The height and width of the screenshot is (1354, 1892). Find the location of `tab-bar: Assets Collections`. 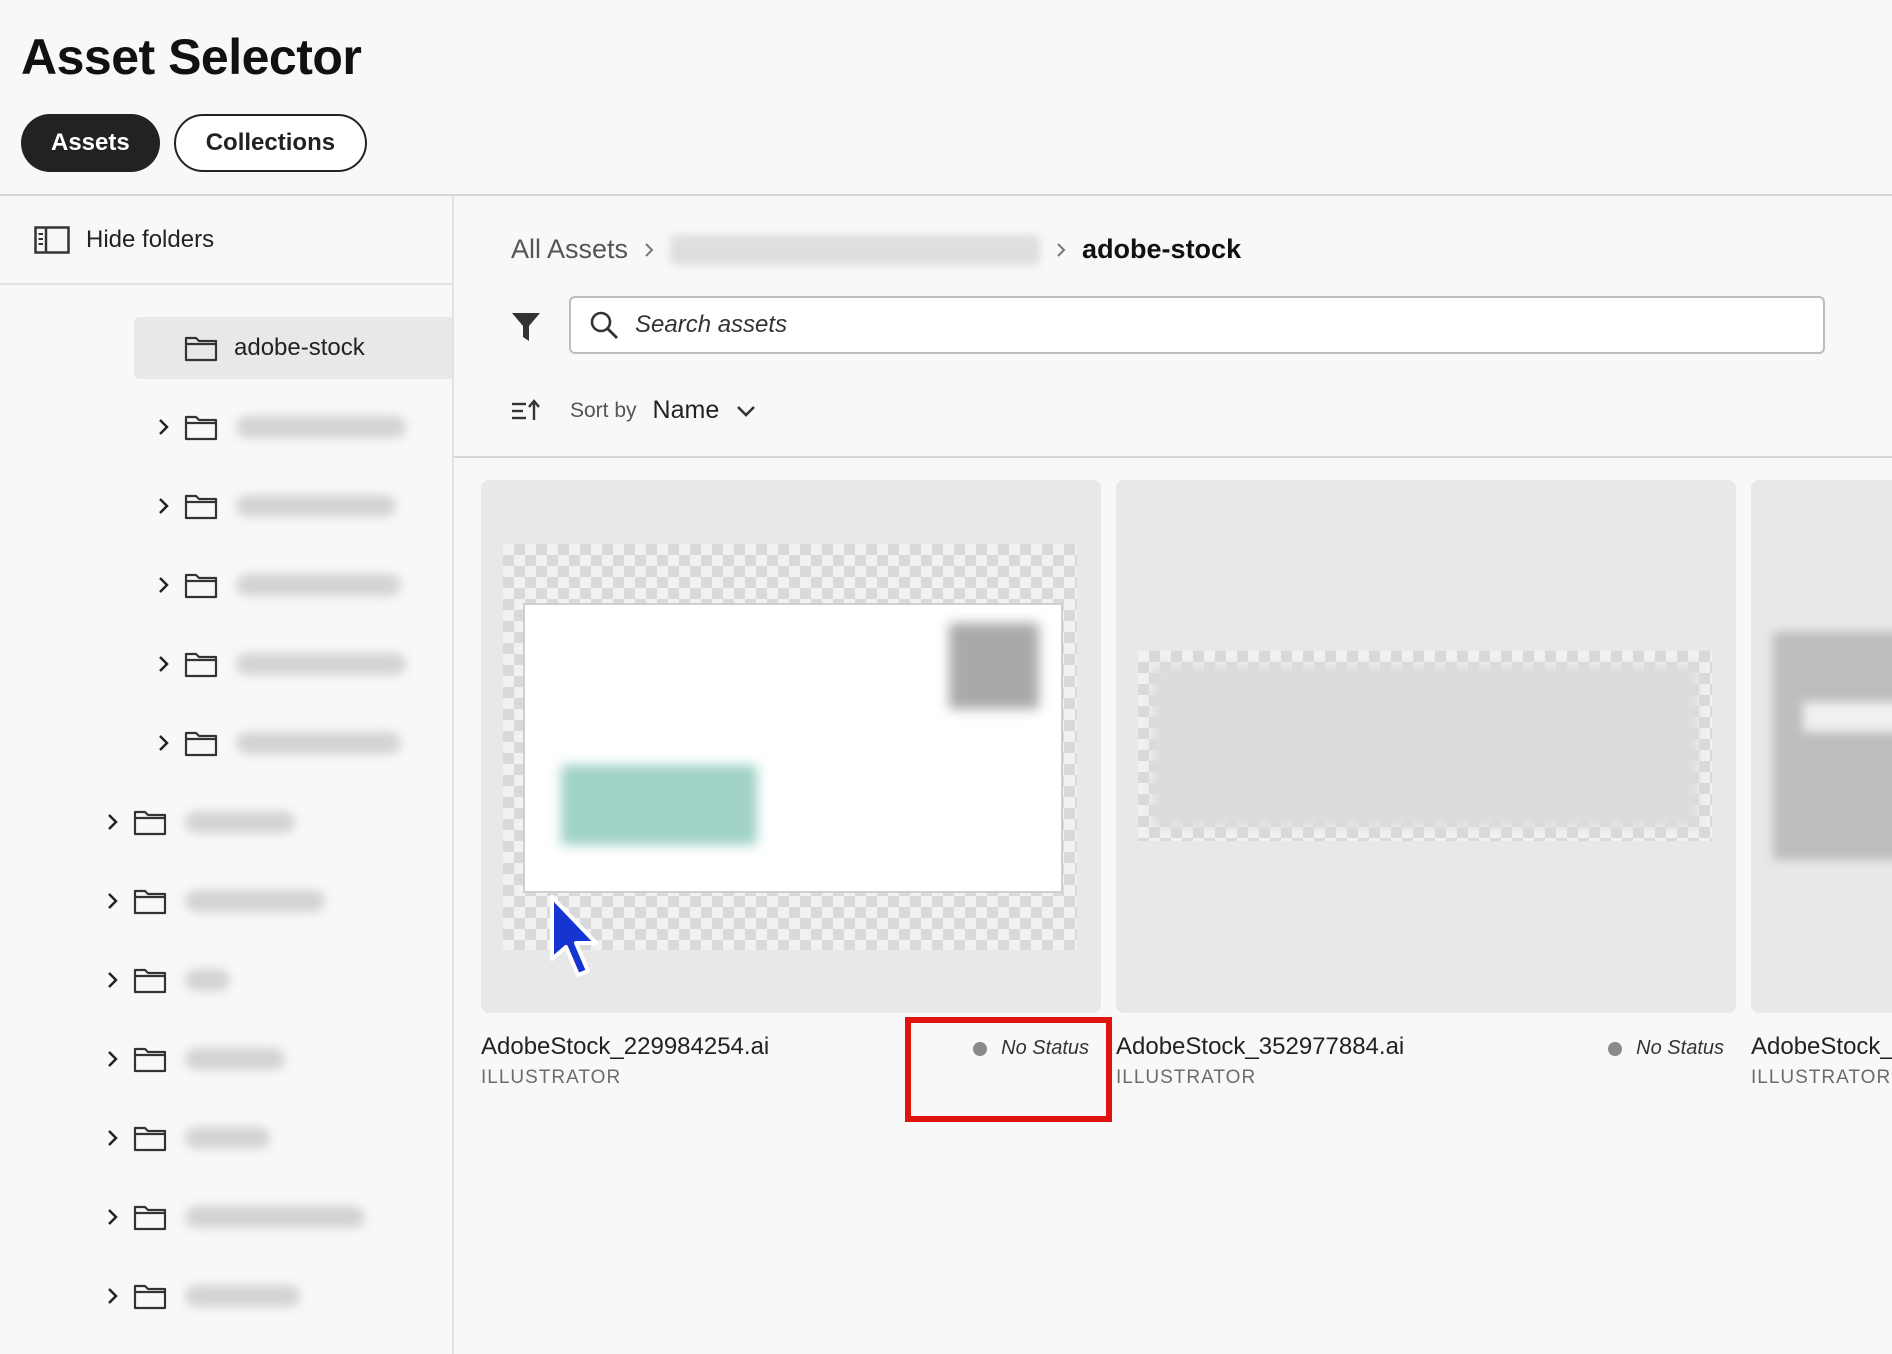

tab-bar: Assets Collections is located at coordinates (194, 143).